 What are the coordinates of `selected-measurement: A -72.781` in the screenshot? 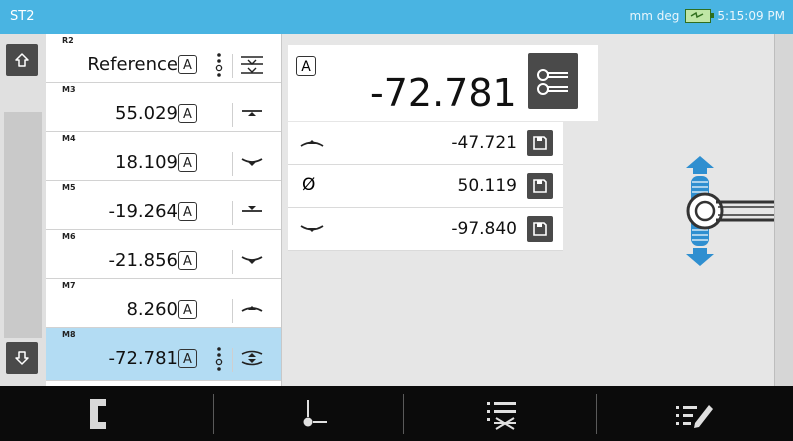 It's located at (443, 83).